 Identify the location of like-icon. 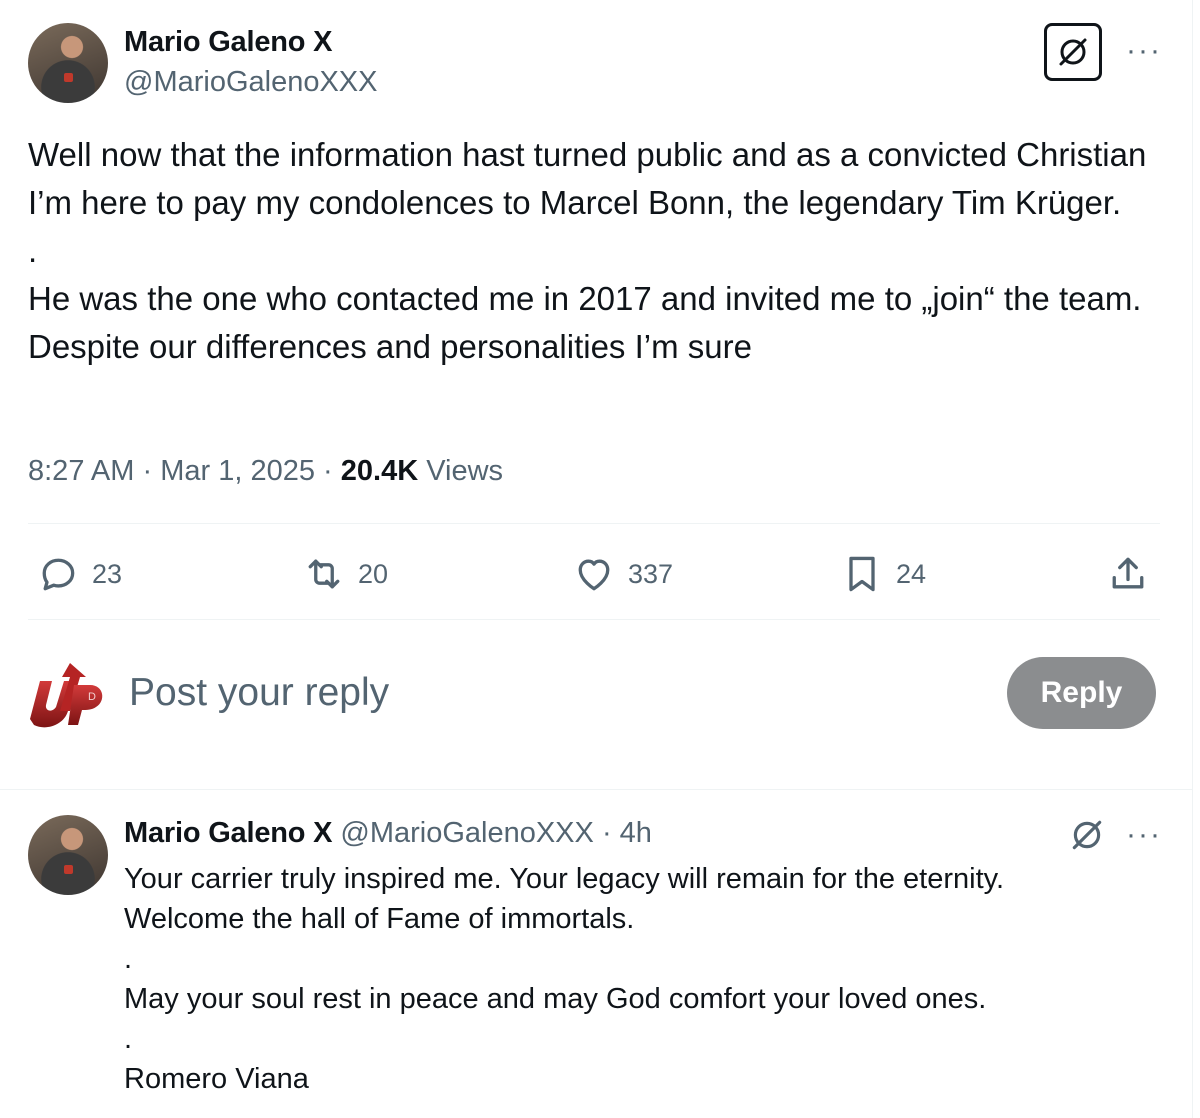
(594, 575).